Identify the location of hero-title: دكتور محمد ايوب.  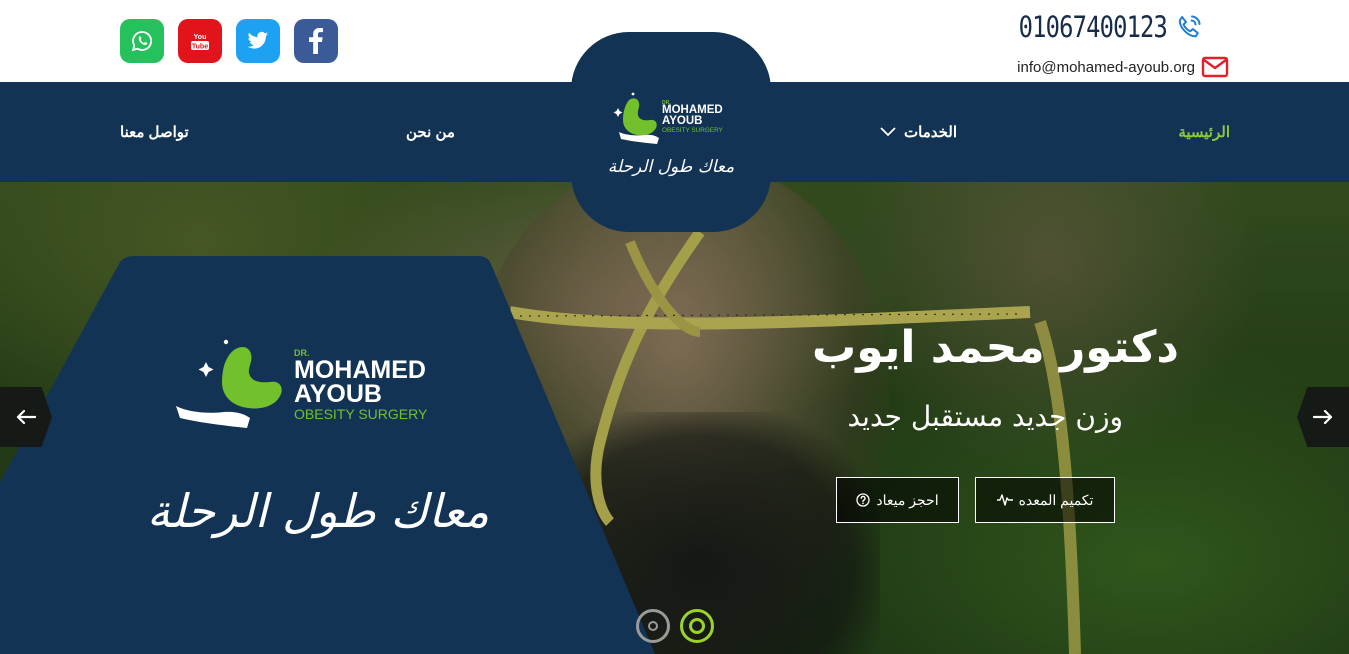
(995, 347).